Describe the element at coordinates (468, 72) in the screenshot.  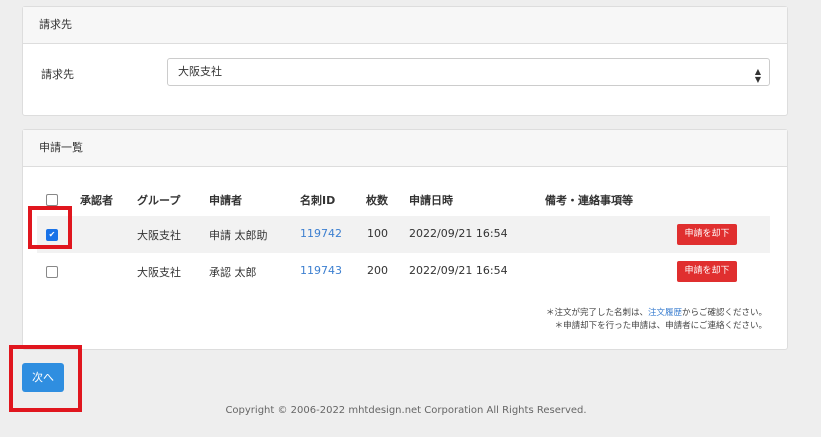
I see `billing-select: 大阪支社 ▲ ▼` at that location.